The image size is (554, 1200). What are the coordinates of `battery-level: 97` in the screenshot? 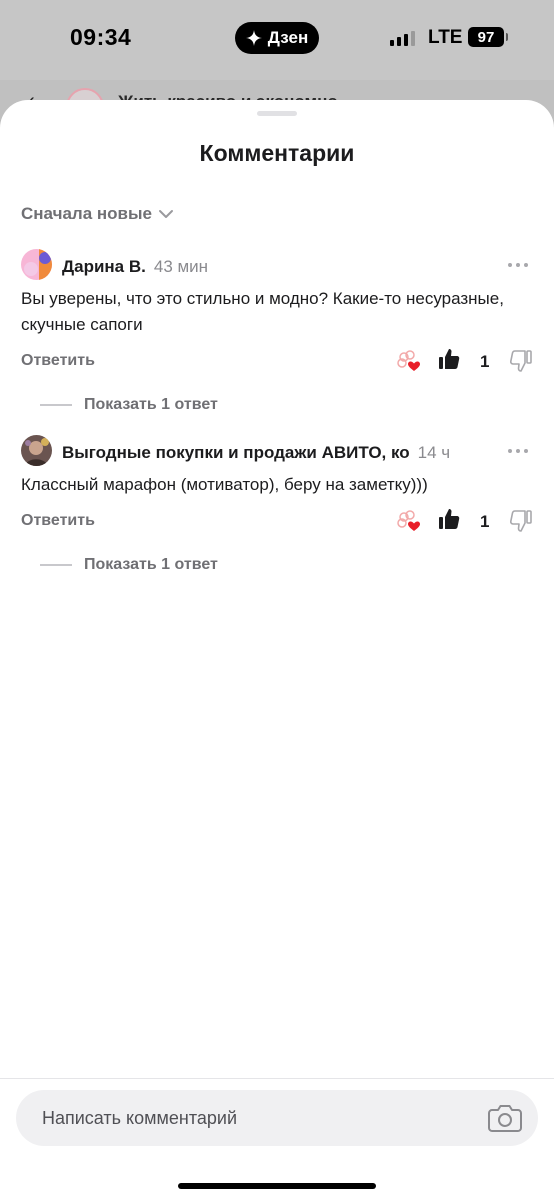 It's located at (486, 37).